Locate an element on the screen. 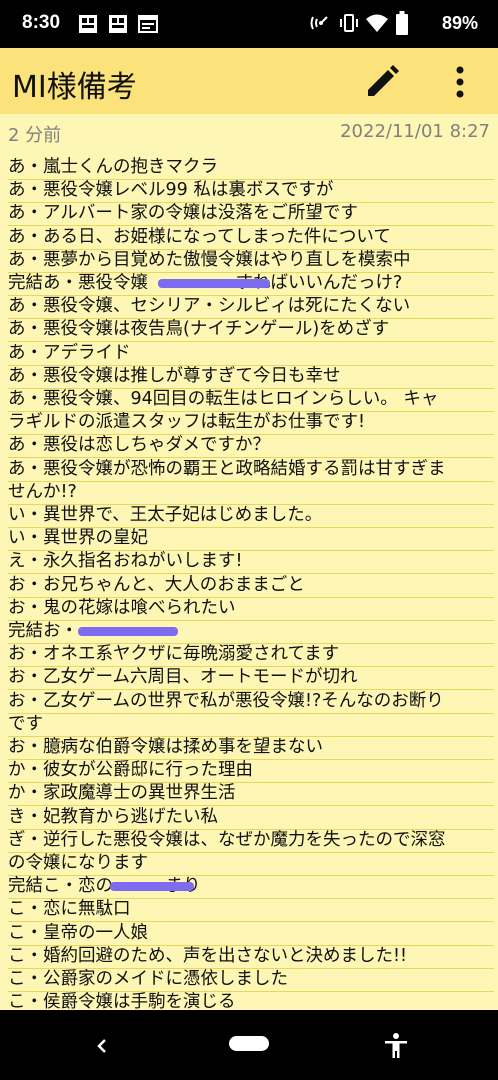 This screenshot has width=498, height=1080. note-line: 完結こ・恋の まり is located at coordinates (251, 887).